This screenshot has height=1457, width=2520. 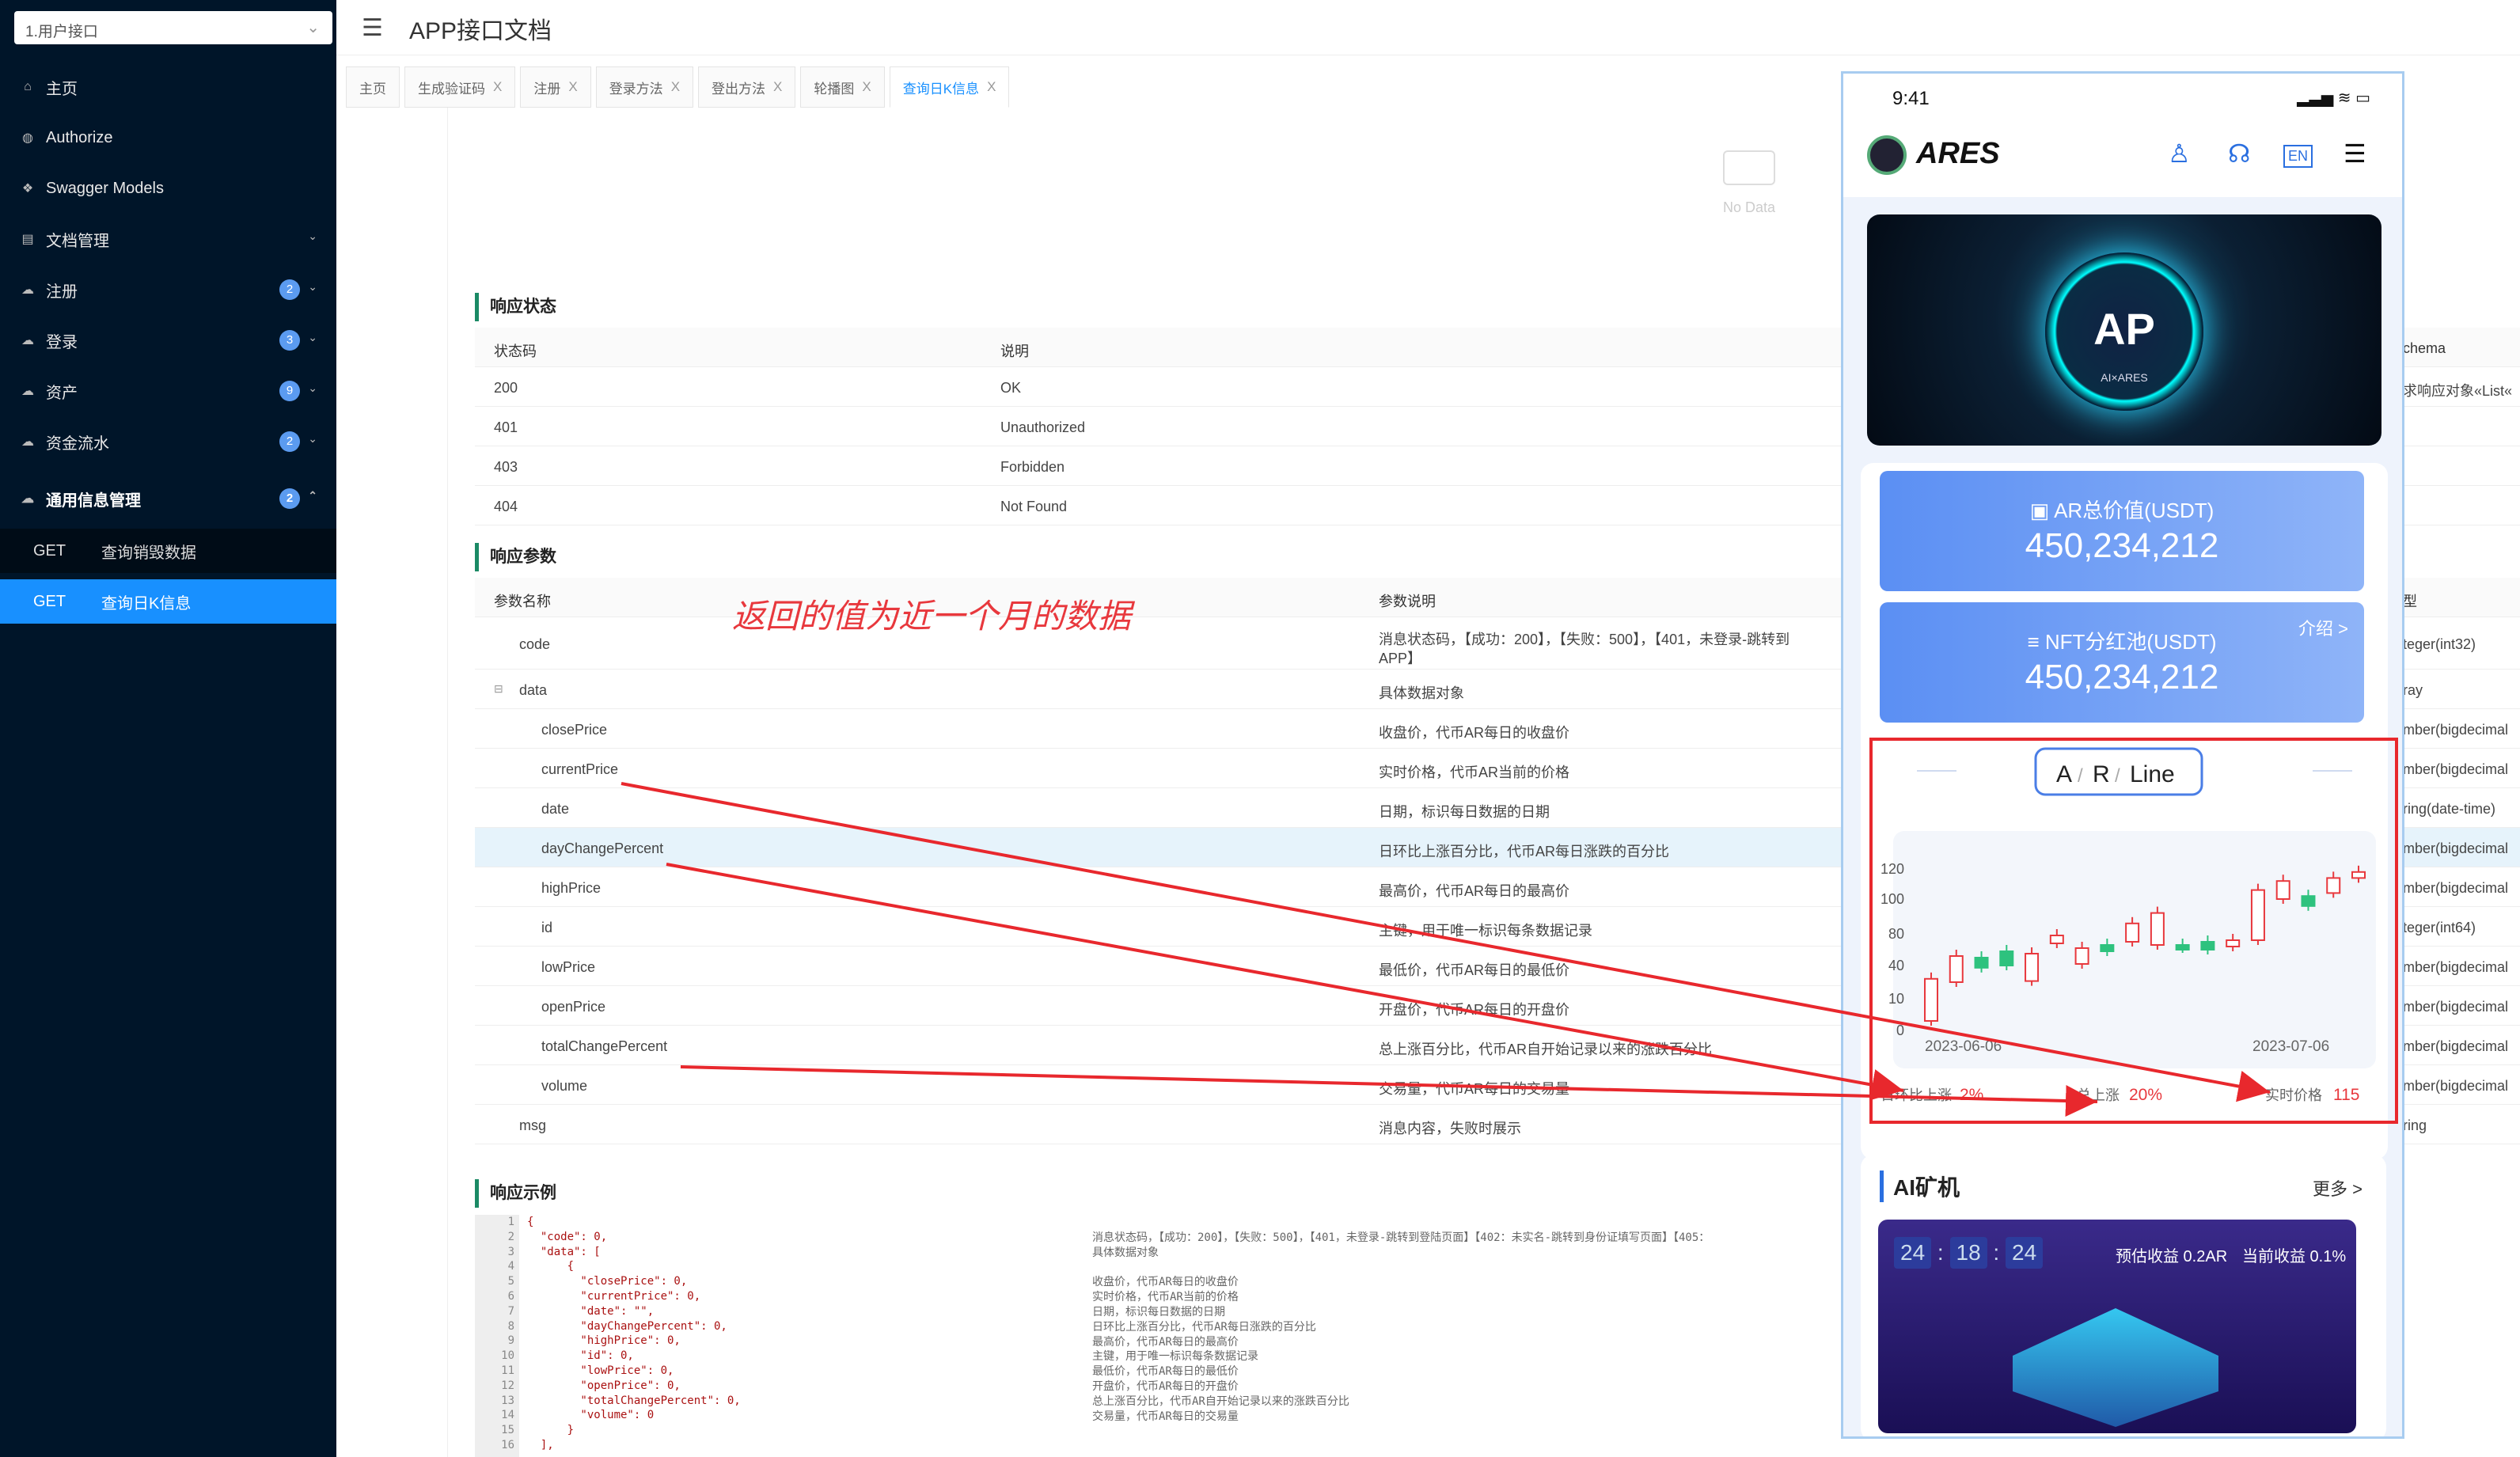 I want to click on menu-icon: ☰, so click(x=2355, y=153).